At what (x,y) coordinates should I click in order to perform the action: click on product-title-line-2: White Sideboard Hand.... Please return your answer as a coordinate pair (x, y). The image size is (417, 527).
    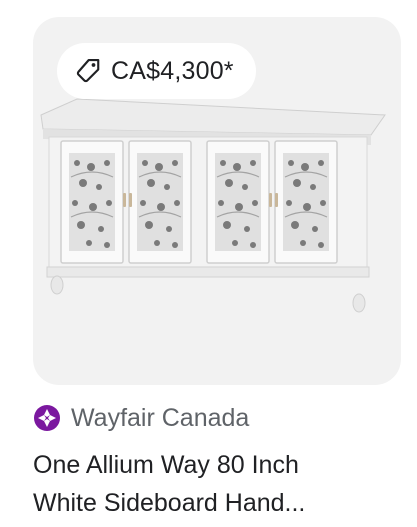
    Looking at the image, I should click on (169, 503).